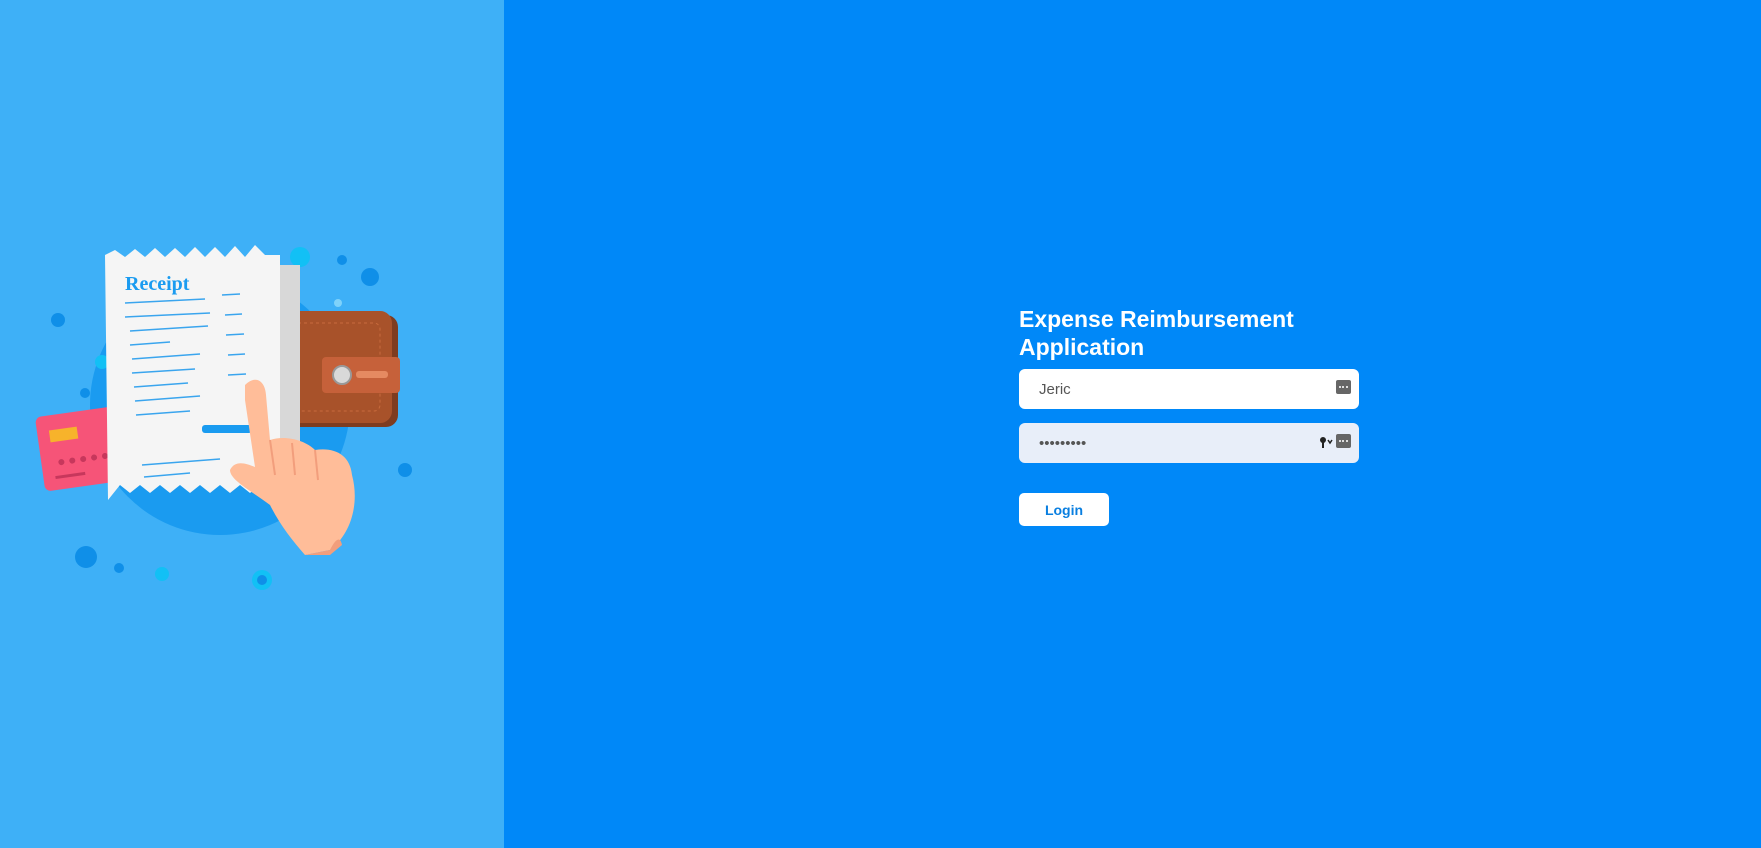 The height and width of the screenshot is (848, 1761). I want to click on receipt-wallet-illustration: Receipt, so click(223, 417).